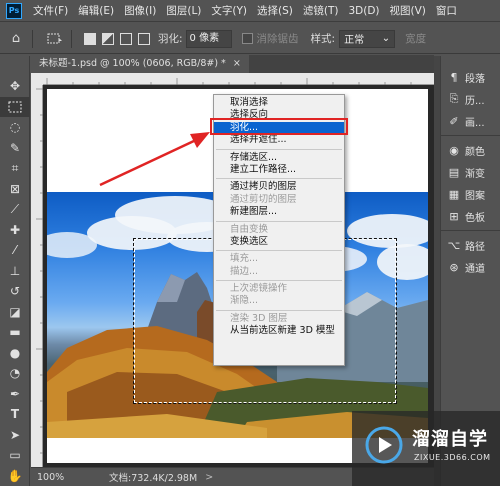 This screenshot has width=500, height=486. Describe the element at coordinates (450, 439) in the screenshot. I see `watermark-title: 溜溜自学` at that location.